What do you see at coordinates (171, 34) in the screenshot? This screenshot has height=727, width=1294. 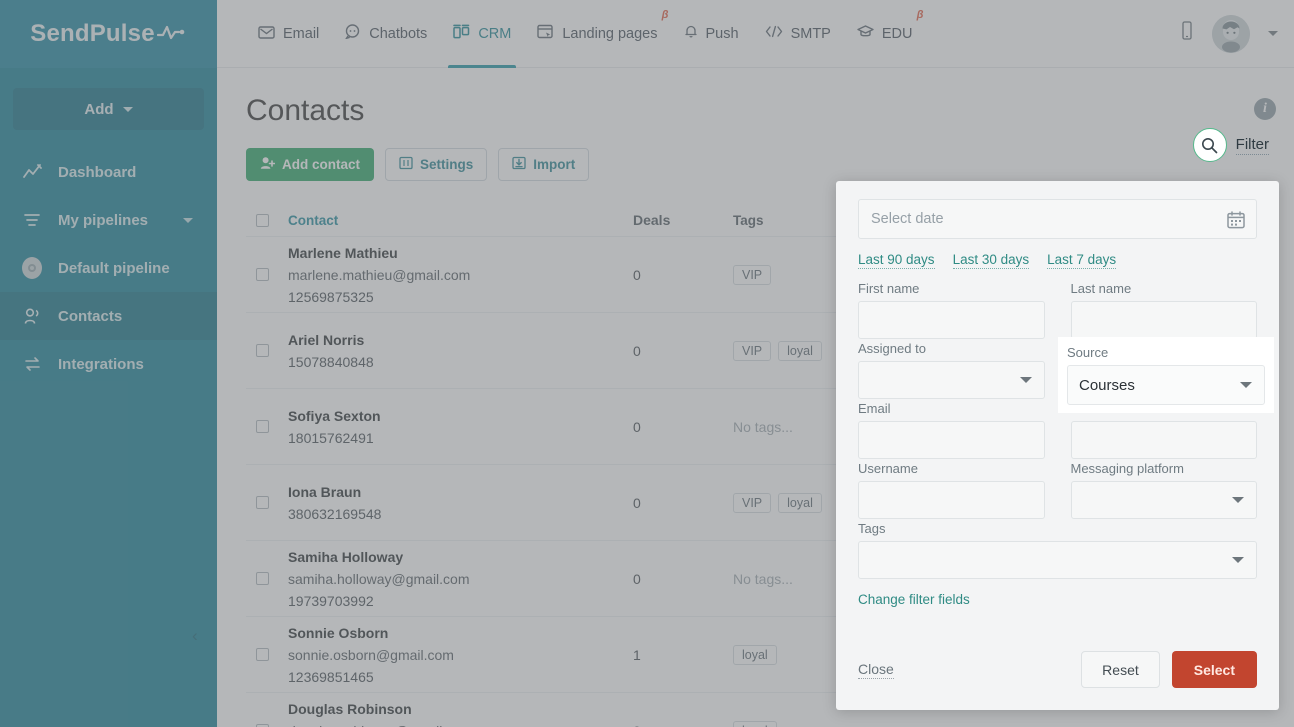 I see `pulse-wave-icon` at bounding box center [171, 34].